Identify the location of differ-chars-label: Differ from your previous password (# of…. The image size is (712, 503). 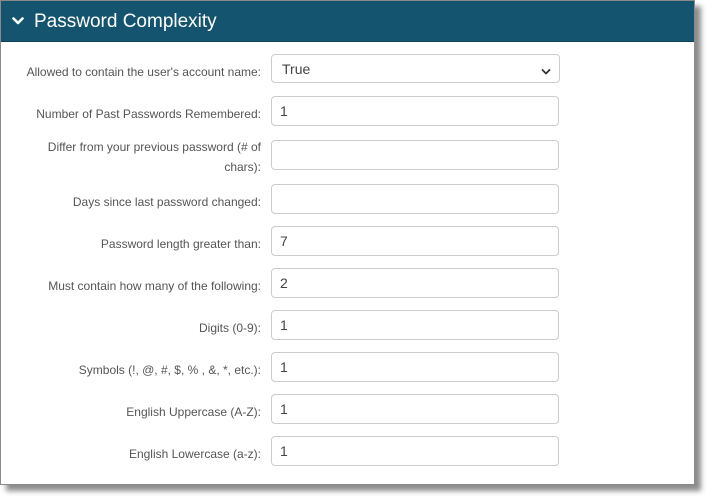
(154, 157).